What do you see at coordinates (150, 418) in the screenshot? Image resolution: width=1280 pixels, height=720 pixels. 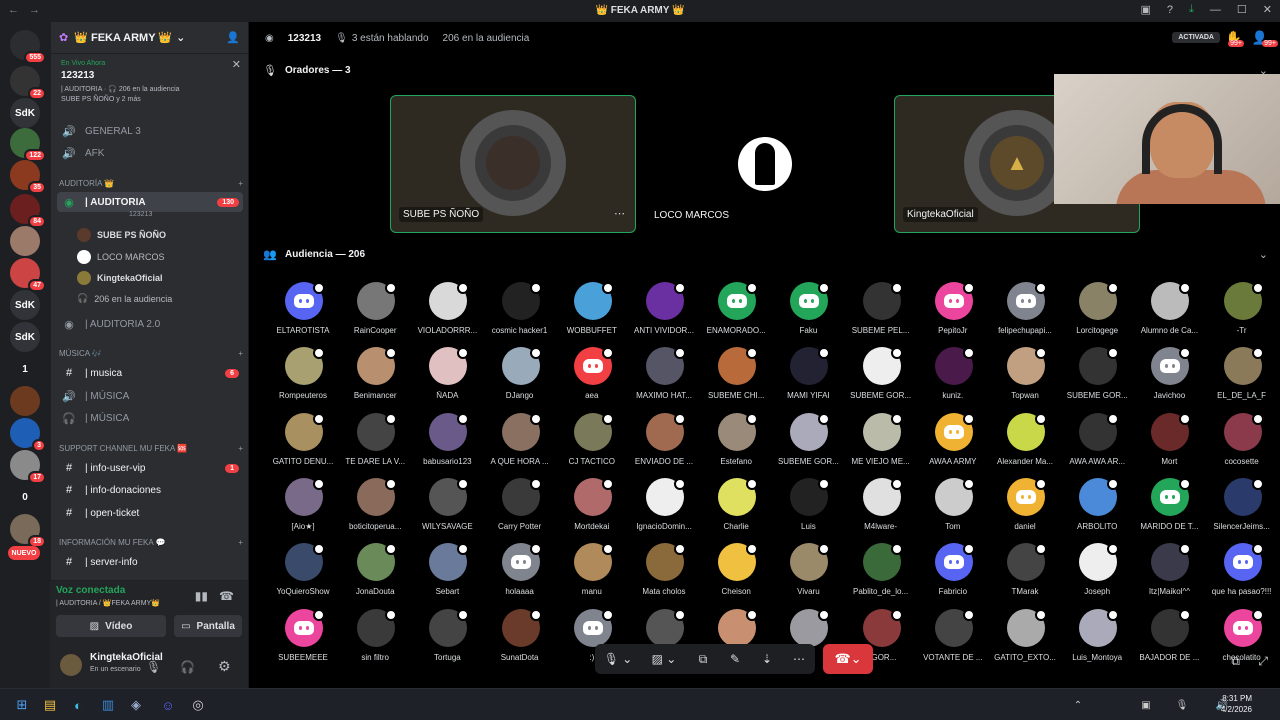 I see `channel-musica-headphones: 🎧 | MÚSICA` at bounding box center [150, 418].